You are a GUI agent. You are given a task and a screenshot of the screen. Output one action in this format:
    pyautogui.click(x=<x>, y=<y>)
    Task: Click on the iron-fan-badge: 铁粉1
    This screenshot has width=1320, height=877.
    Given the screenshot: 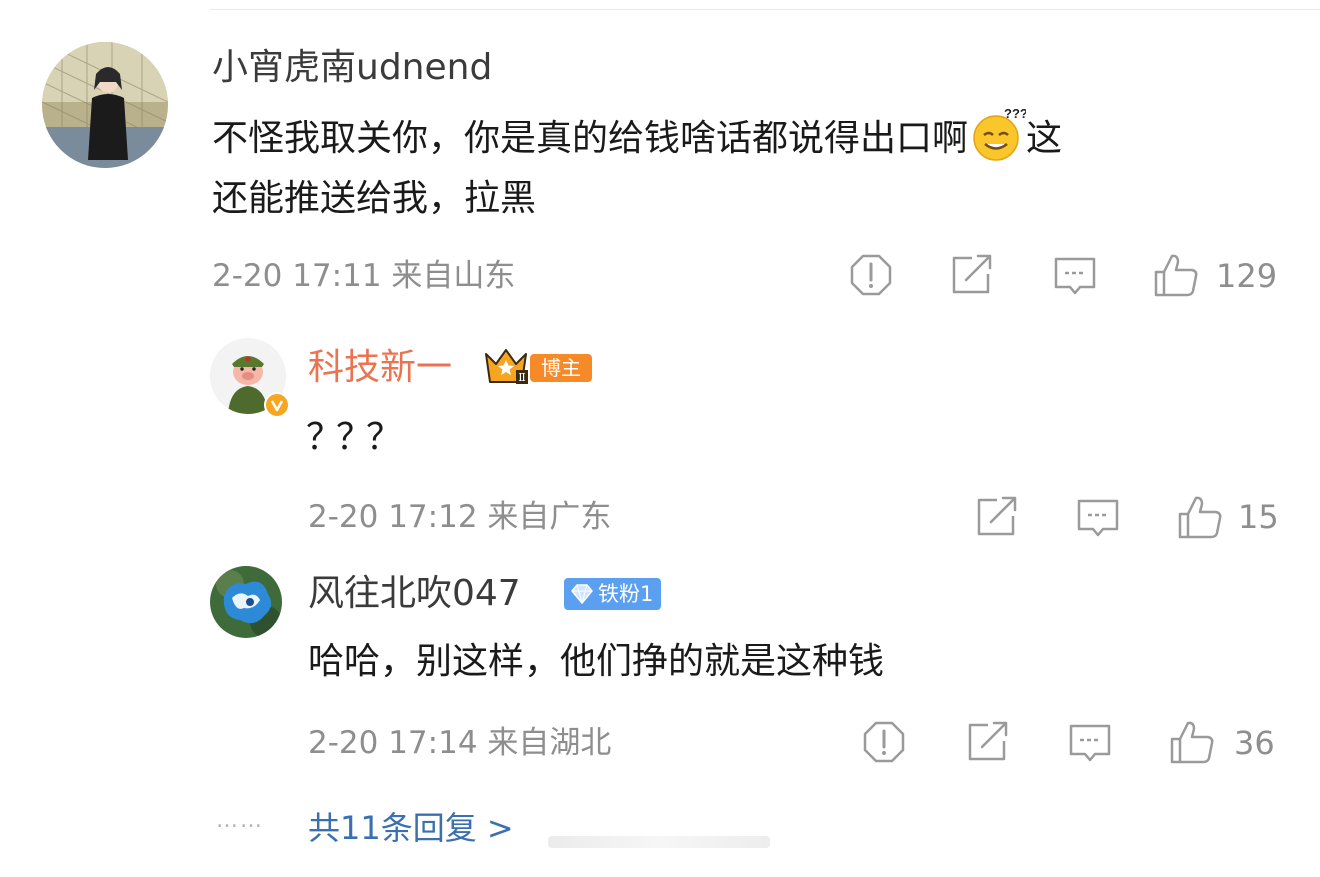 What is the action you would take?
    pyautogui.click(x=613, y=594)
    